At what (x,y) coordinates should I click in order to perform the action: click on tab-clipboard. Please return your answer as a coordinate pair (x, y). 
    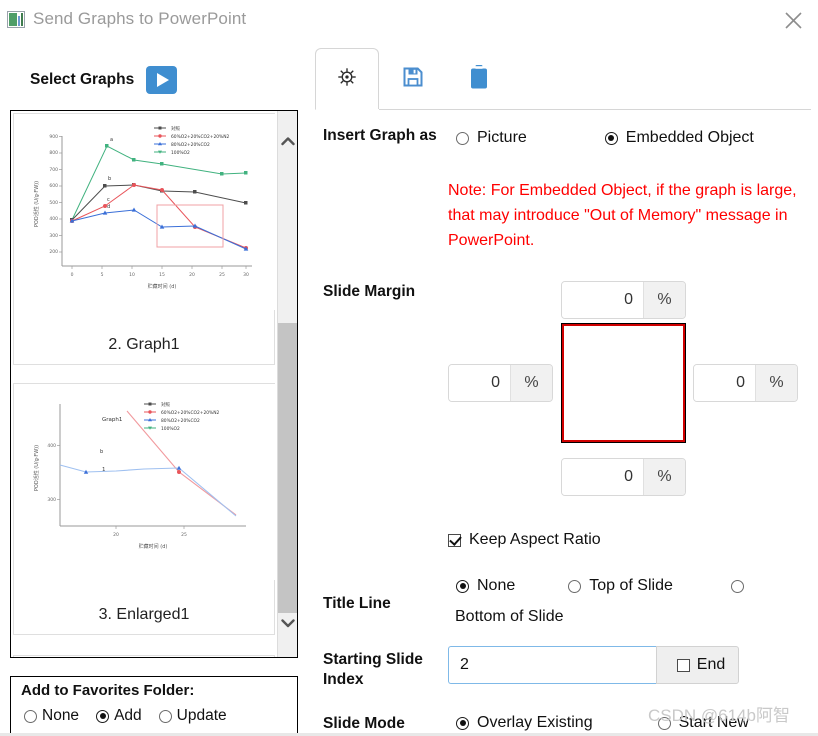
    Looking at the image, I should click on (479, 79).